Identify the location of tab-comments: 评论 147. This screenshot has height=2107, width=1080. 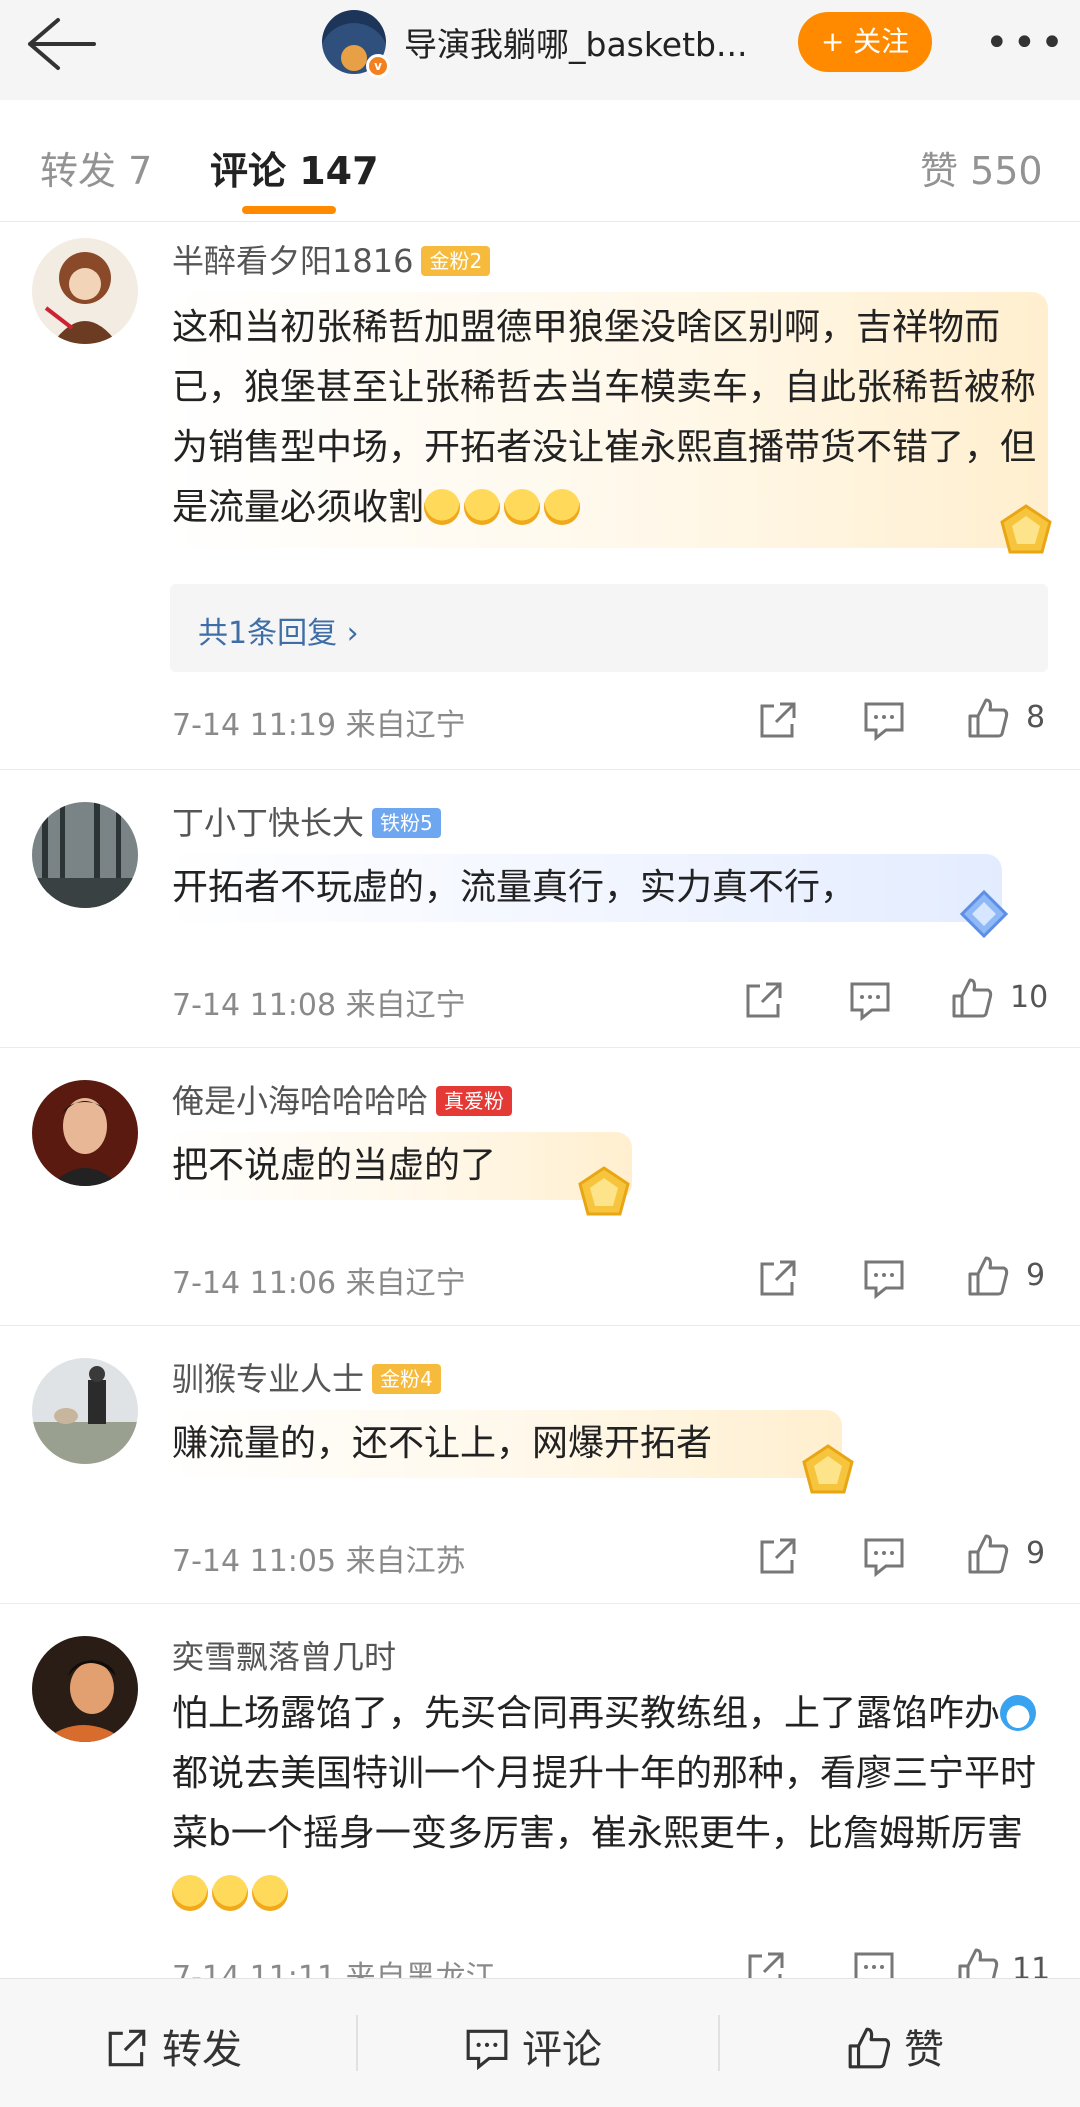
(294, 167).